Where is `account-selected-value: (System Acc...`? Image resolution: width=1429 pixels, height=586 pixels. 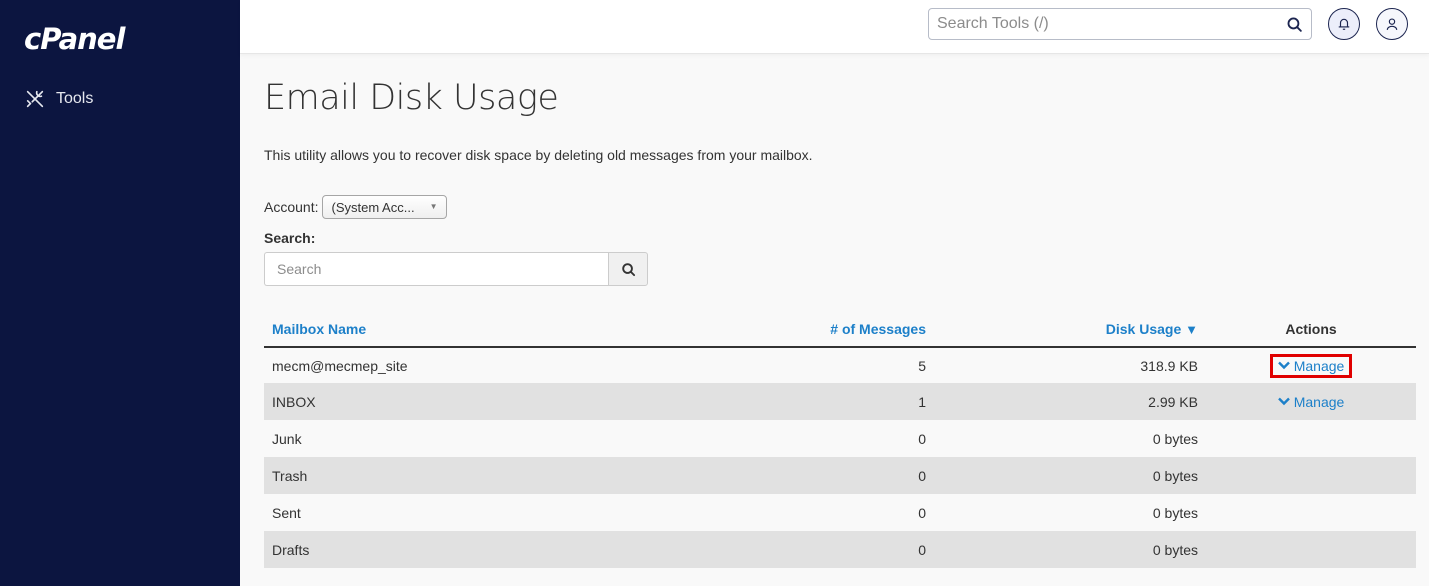 account-selected-value: (System Acc... is located at coordinates (373, 207).